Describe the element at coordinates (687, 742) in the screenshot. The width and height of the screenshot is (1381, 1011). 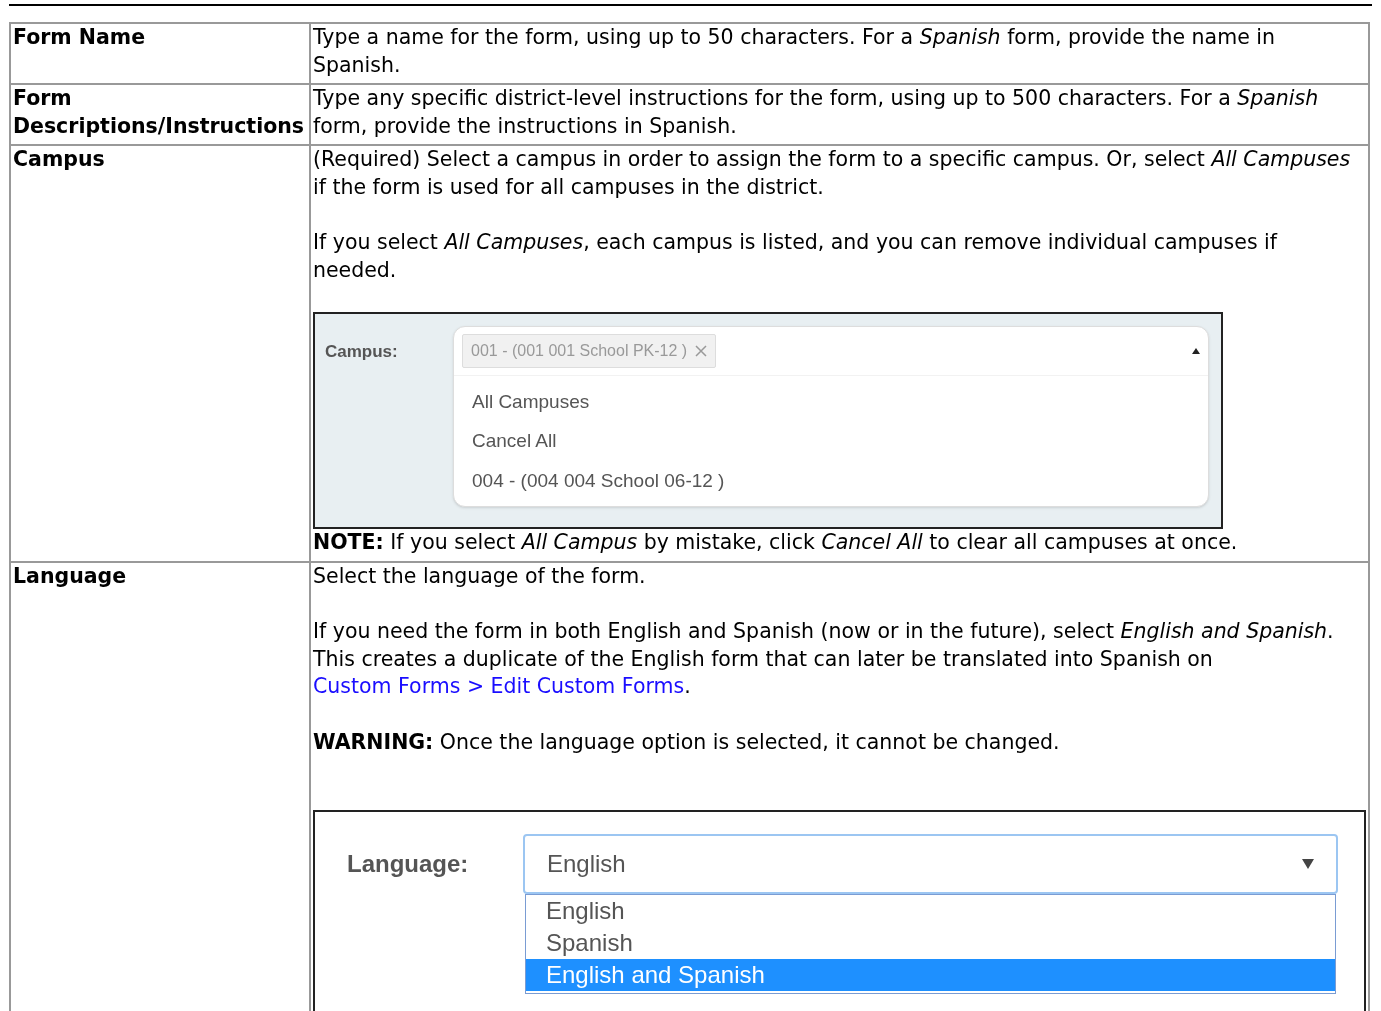
I see `paragraph: WARNING: Once the language option is selected, it cannot be changed.` at that location.